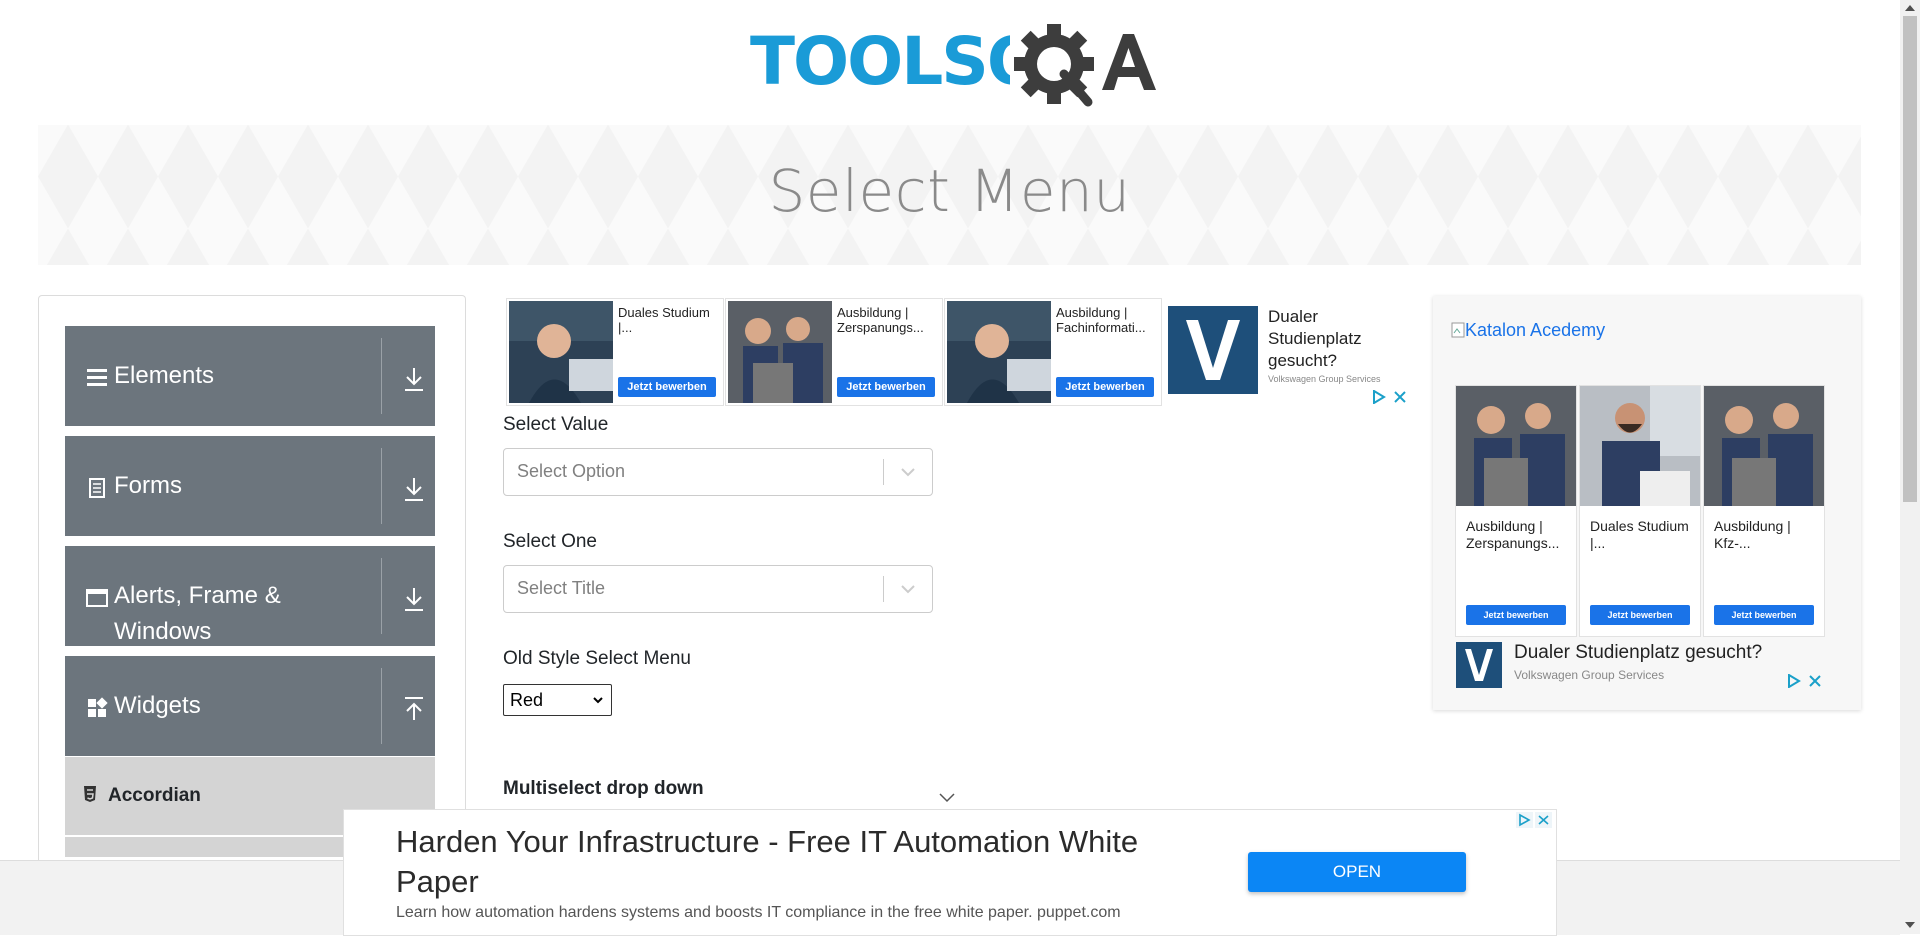  Describe the element at coordinates (154, 795) in the screenshot. I see `sidebar-item-label: Accordian` at that location.